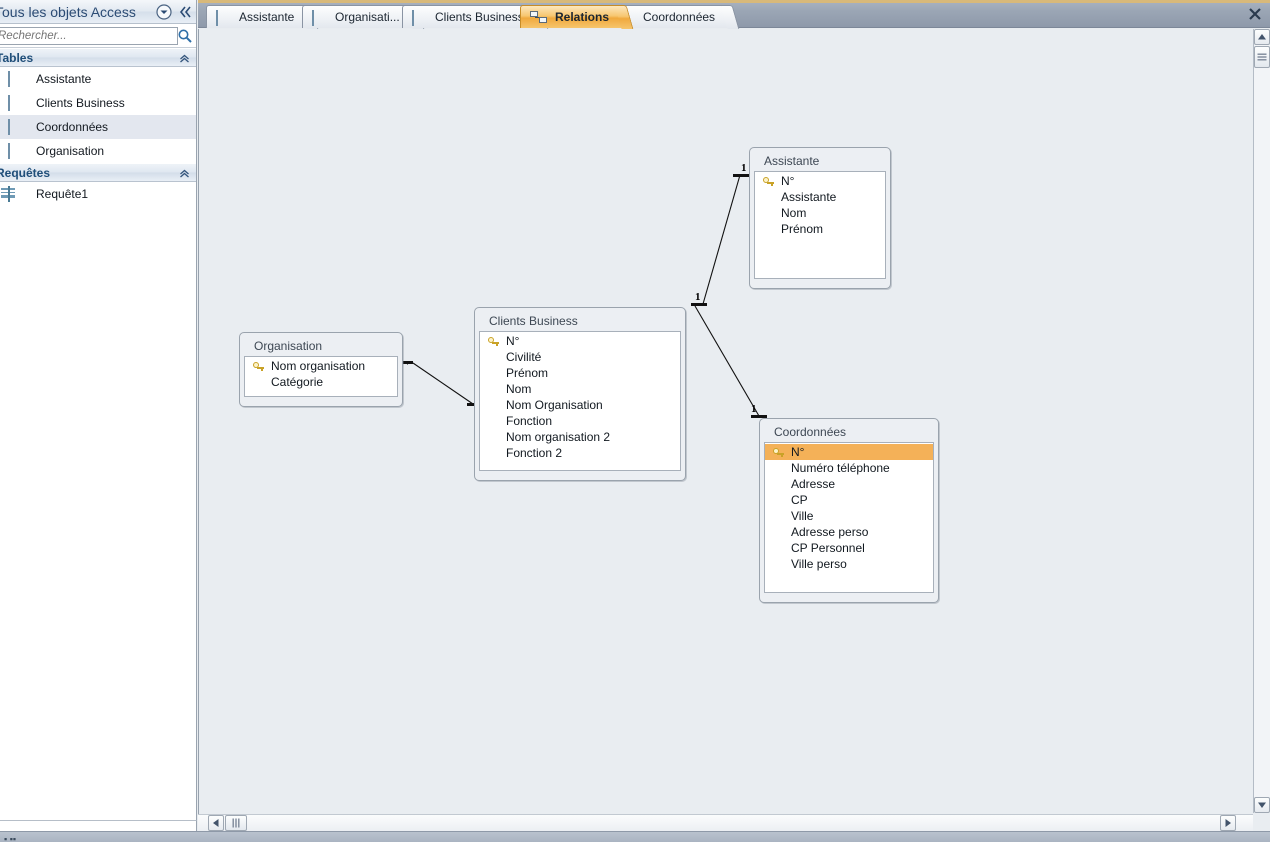 Image resolution: width=1270 pixels, height=842 pixels. Describe the element at coordinates (1262, 37) in the screenshot. I see `scroll-up-arrow-icon` at that location.